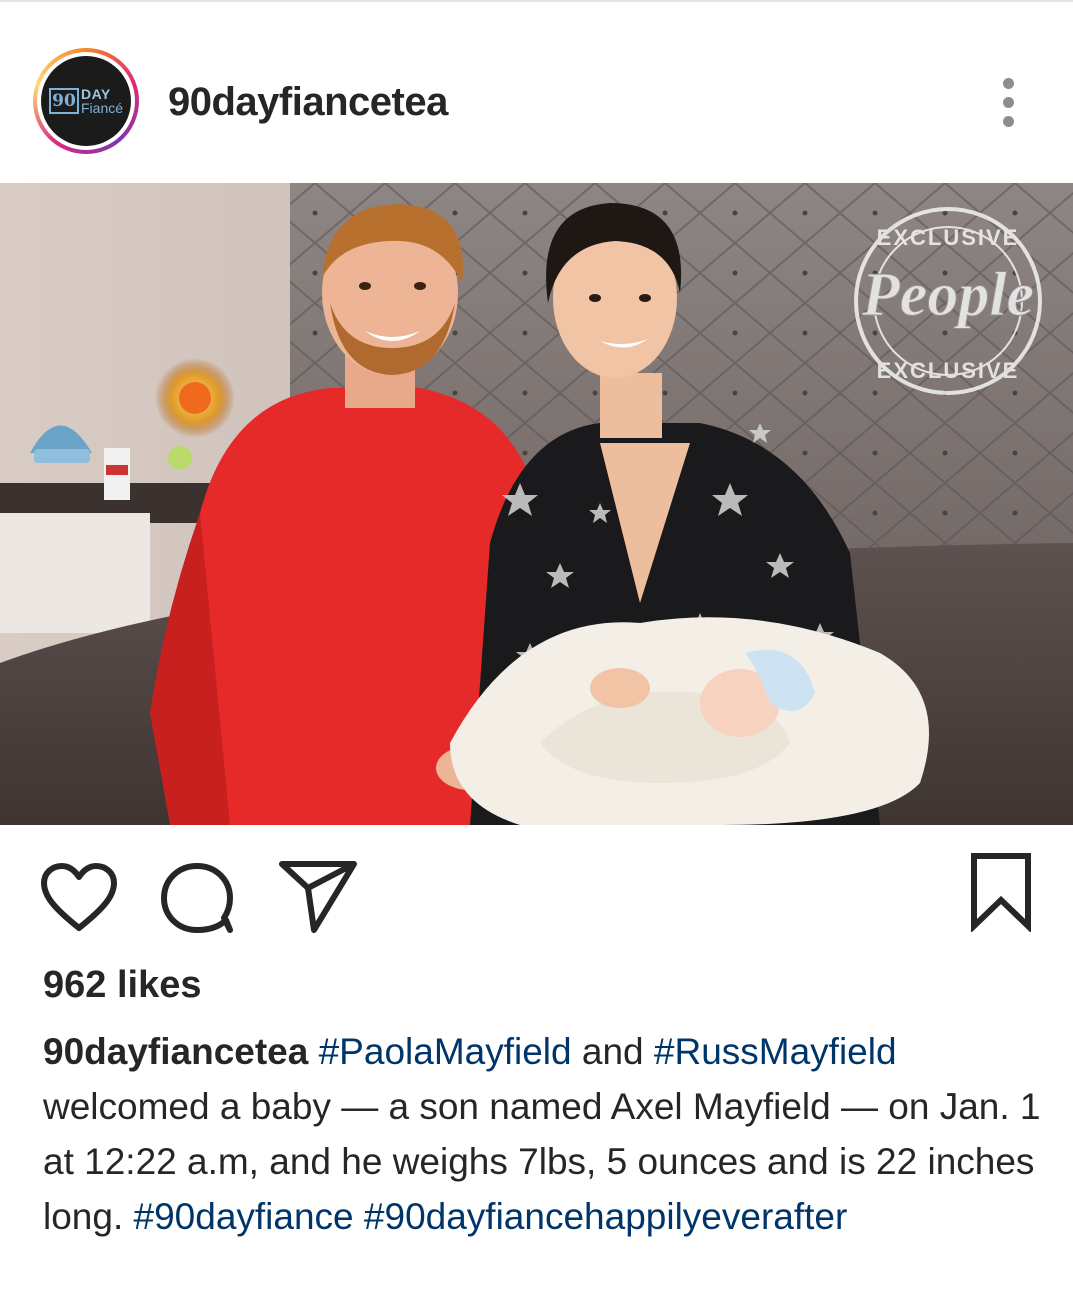 The height and width of the screenshot is (1310, 1073). What do you see at coordinates (445, 1051) in the screenshot?
I see `hashtag-paolamayfield: #PaolaMayfield` at bounding box center [445, 1051].